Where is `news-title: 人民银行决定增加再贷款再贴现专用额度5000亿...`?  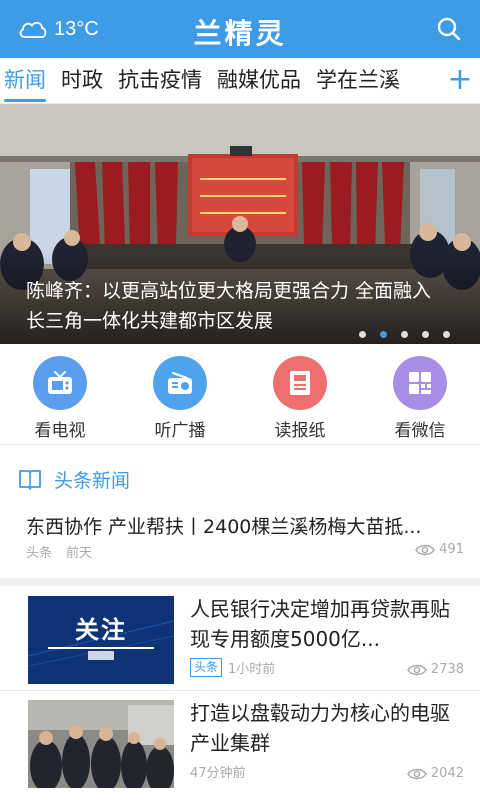 news-title: 人民银行决定增加再贷款再贴现专用额度5000亿... is located at coordinates (324, 624).